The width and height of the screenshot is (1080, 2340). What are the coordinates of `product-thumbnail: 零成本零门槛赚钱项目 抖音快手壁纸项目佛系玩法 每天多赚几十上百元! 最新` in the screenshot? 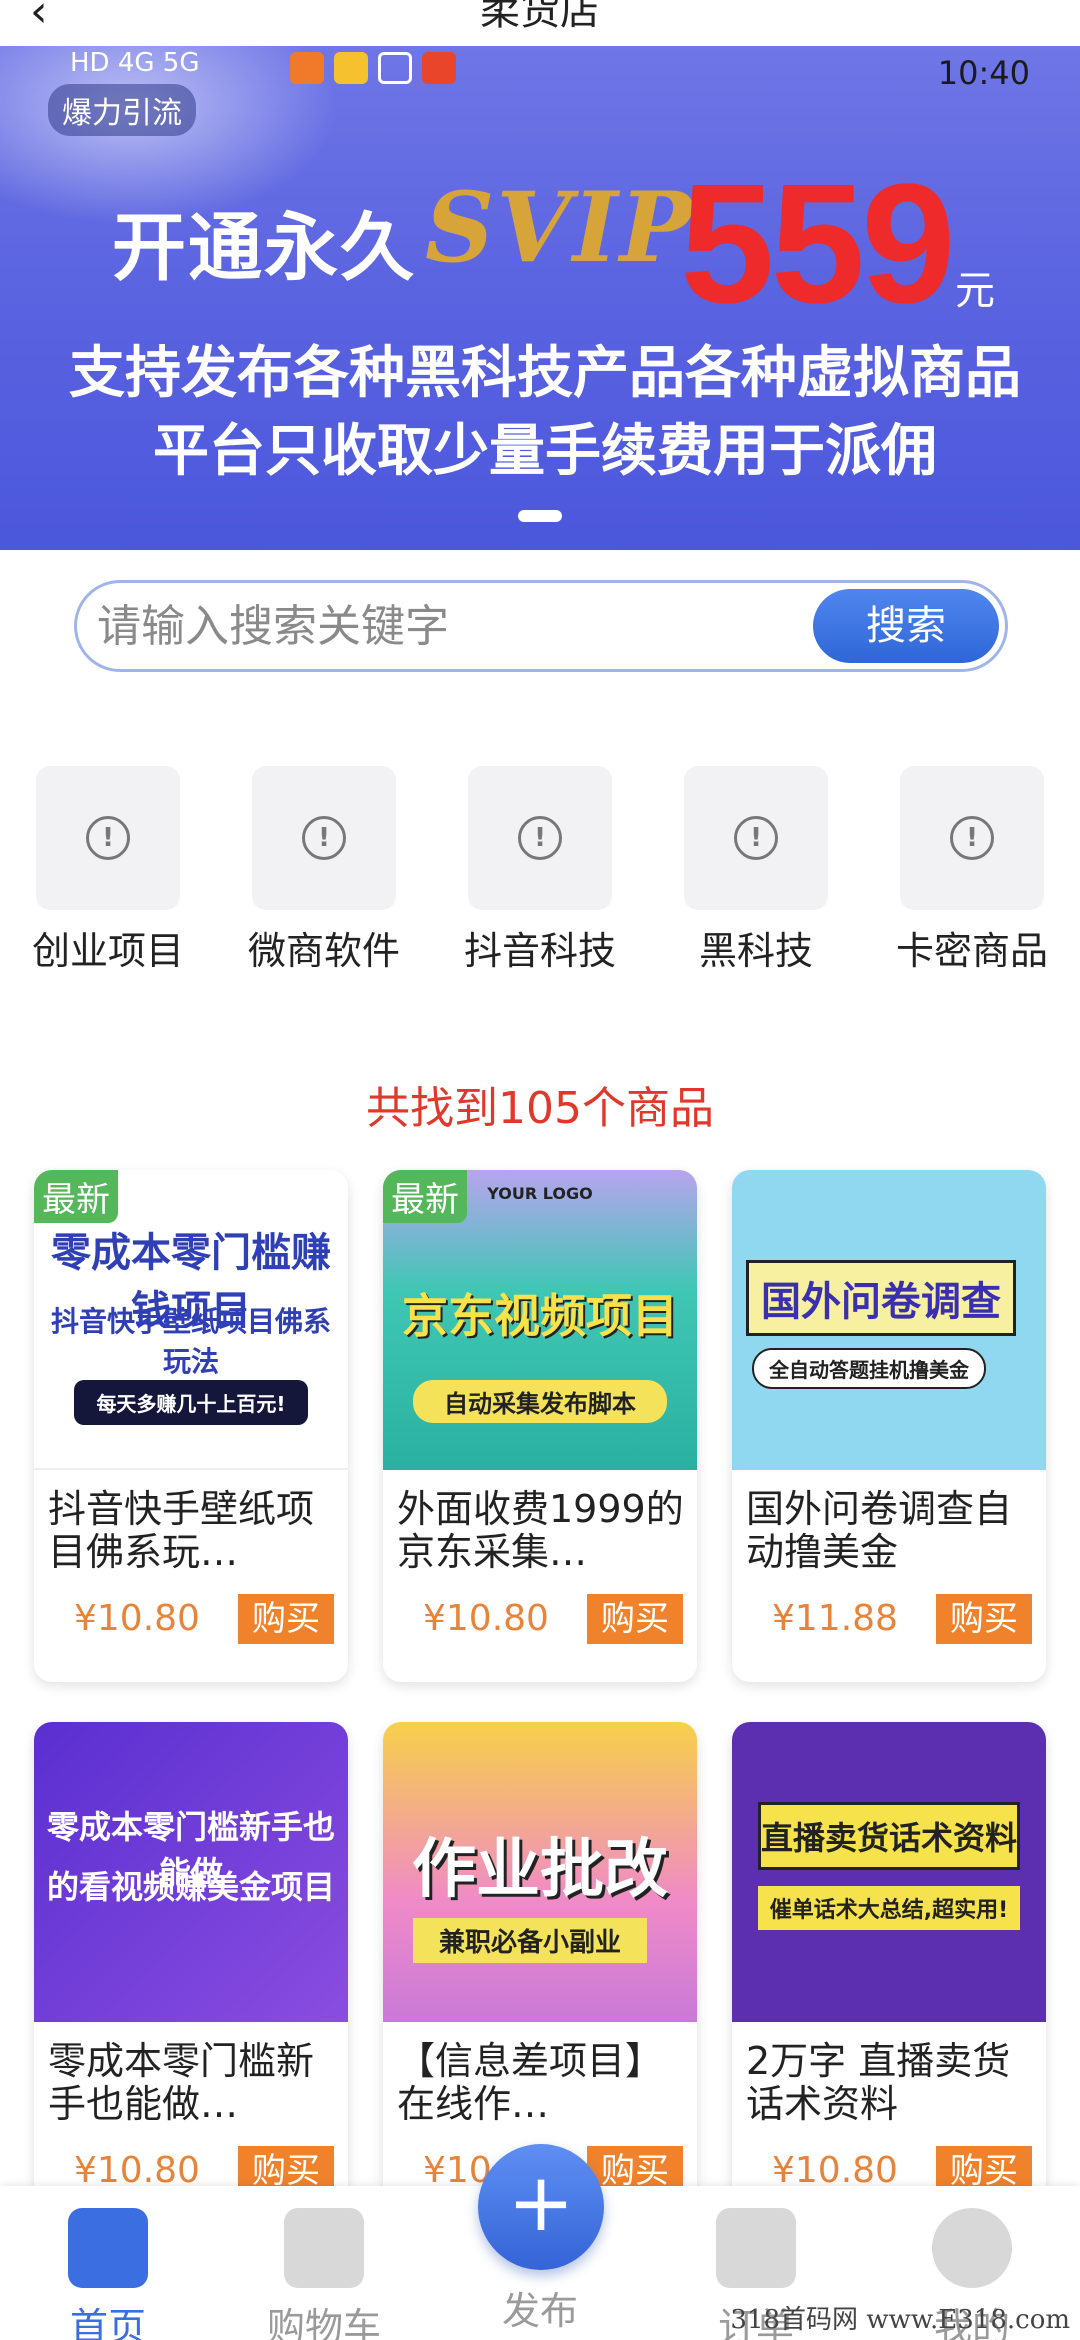 It's located at (191, 1320).